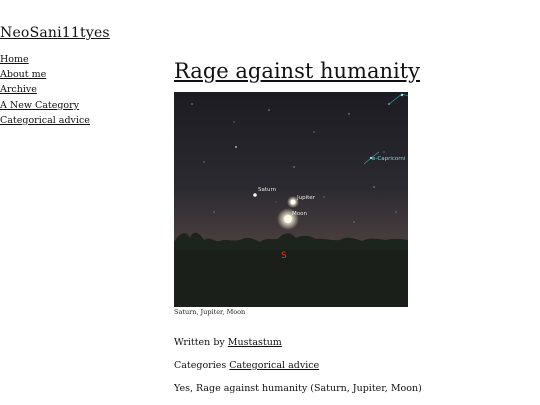  I want to click on nav-item-about: About me, so click(45, 74).